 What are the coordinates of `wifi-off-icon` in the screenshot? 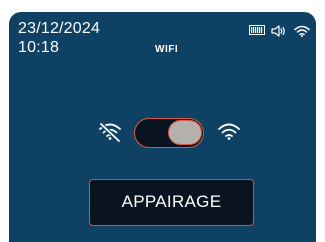 It's located at (110, 132).